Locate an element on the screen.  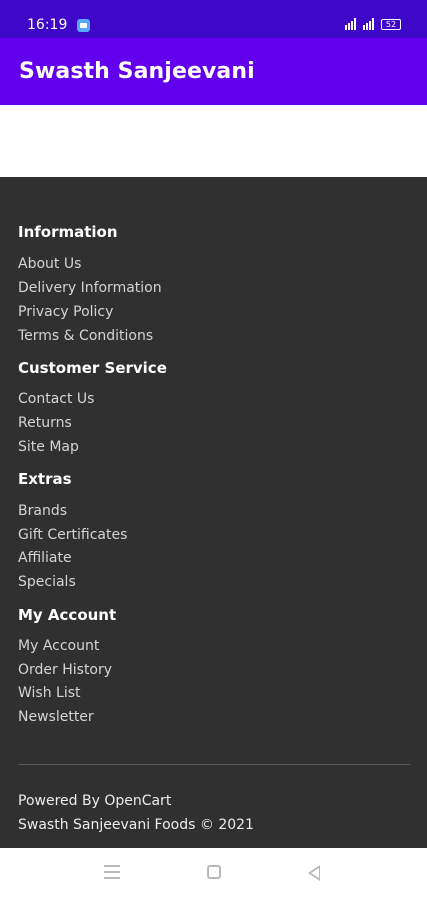
link-order-history: Order History is located at coordinates (65, 670).